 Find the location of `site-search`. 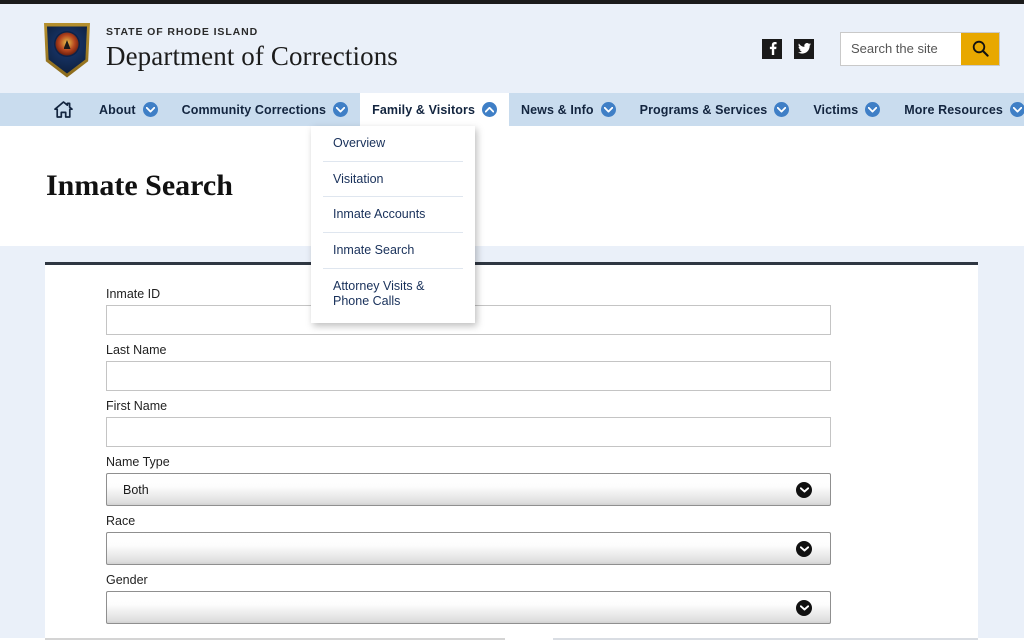

site-search is located at coordinates (920, 48).